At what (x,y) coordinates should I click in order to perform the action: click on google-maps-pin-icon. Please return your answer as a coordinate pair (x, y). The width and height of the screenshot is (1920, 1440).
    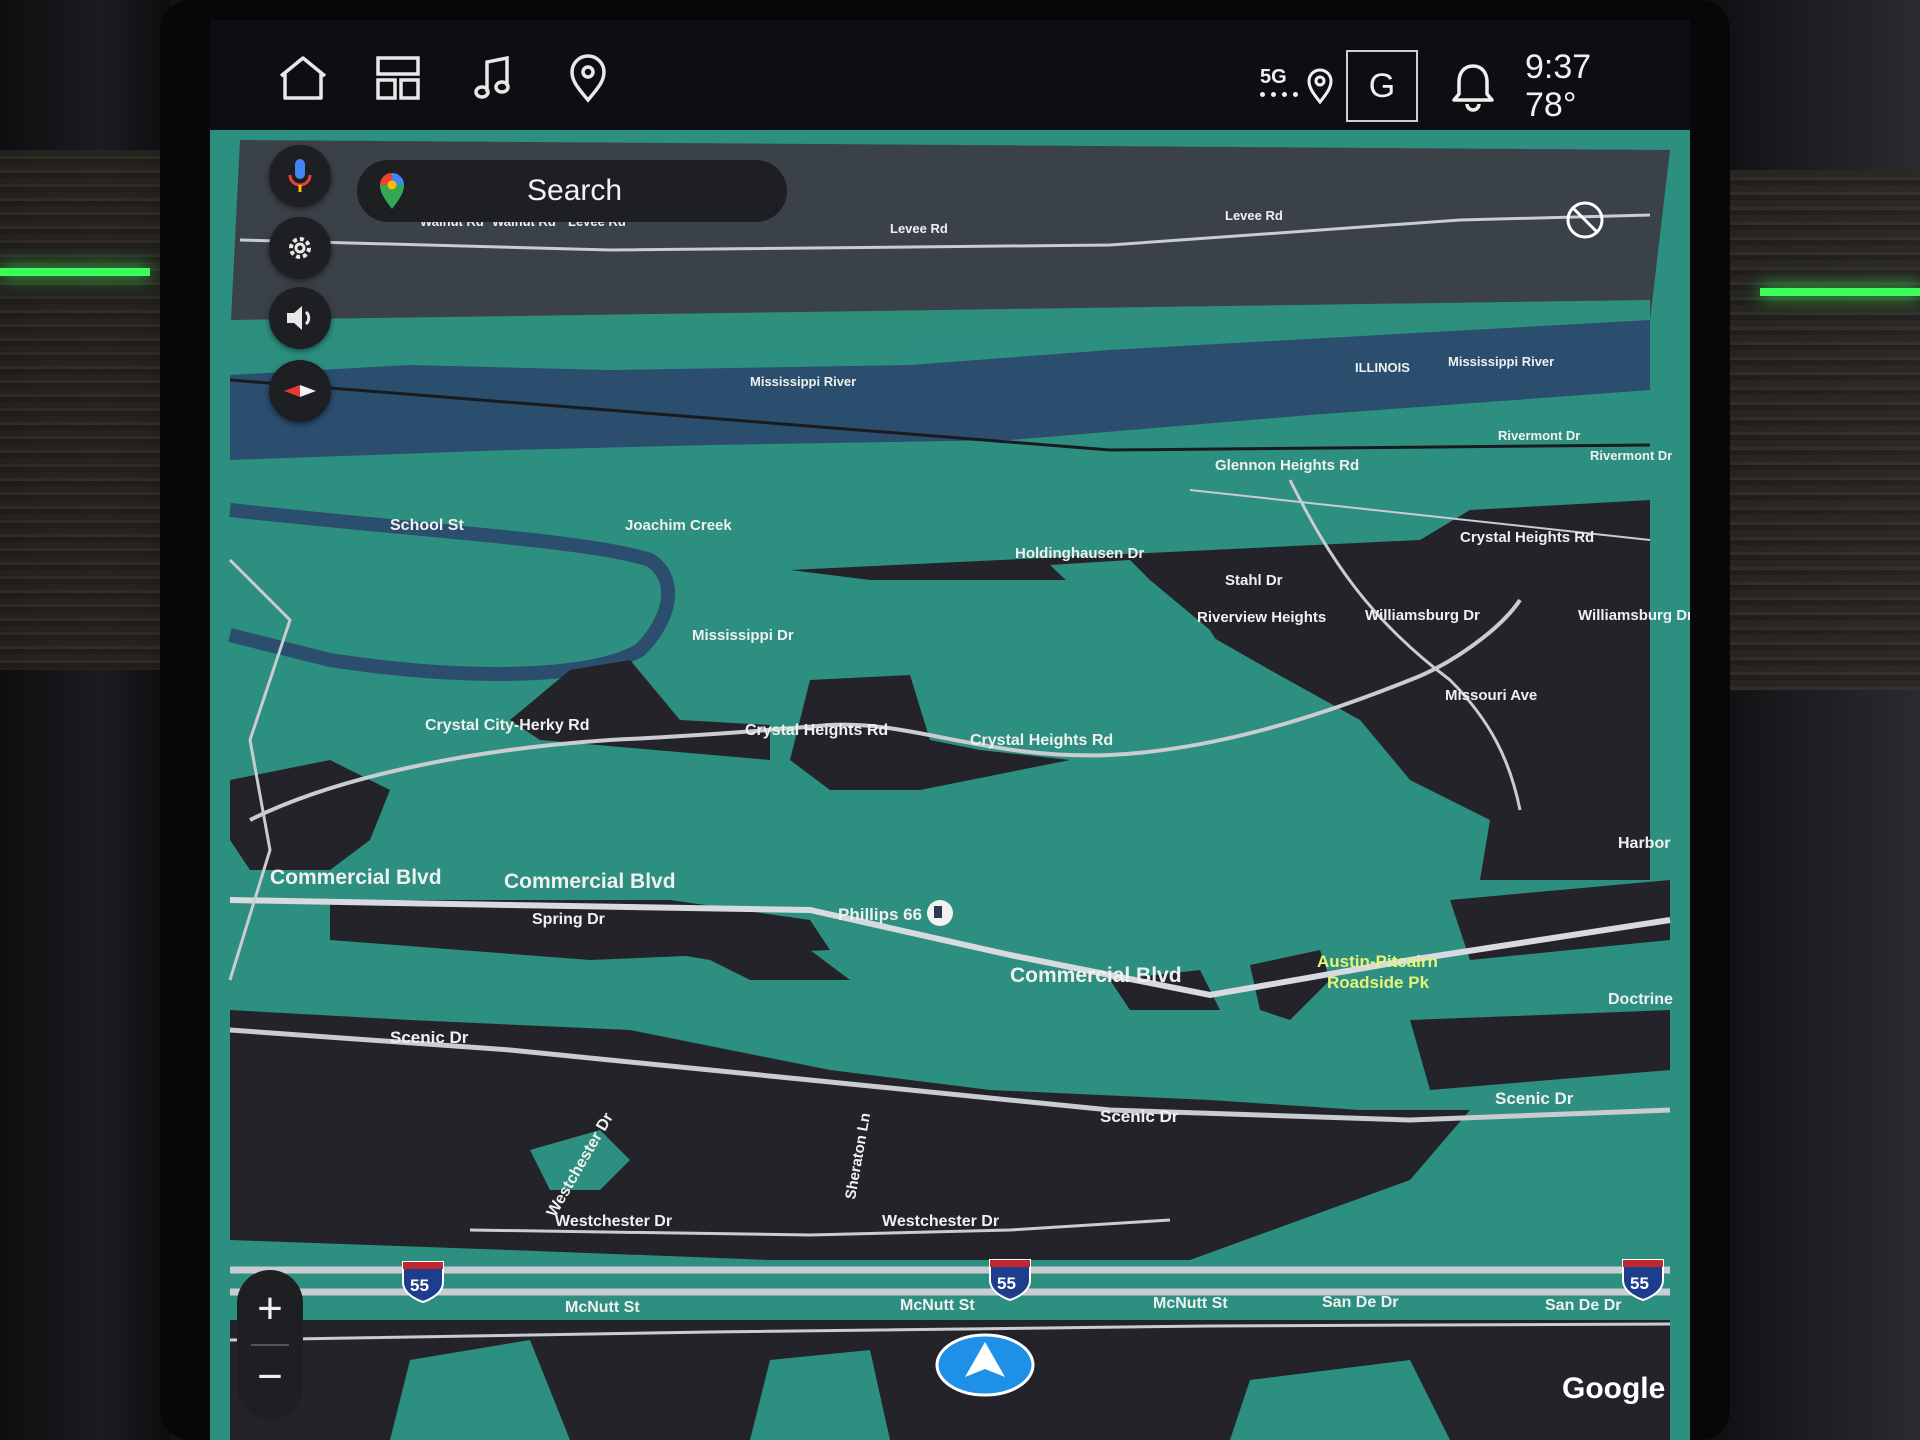
    Looking at the image, I should click on (392, 191).